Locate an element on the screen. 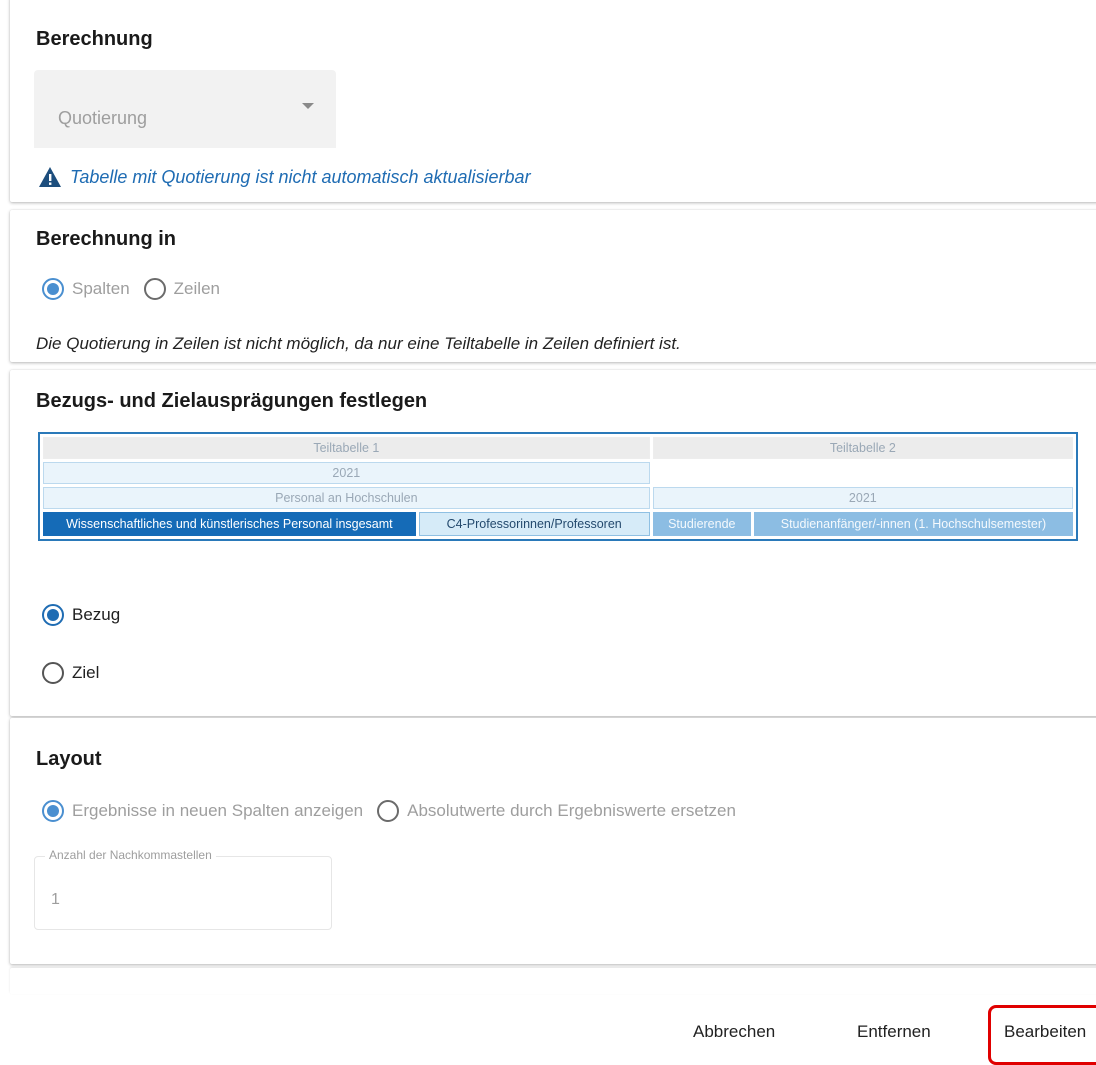 The image size is (1096, 1065). layout-title: Layout is located at coordinates (69, 759).